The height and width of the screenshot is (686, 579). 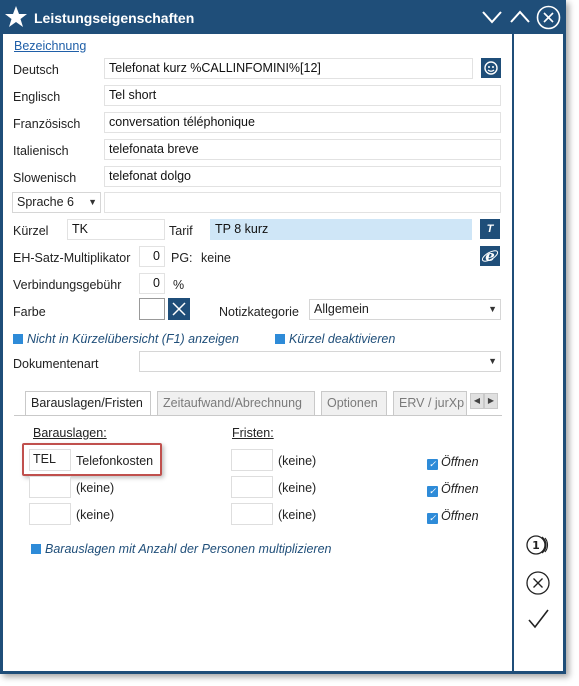 What do you see at coordinates (179, 285) in the screenshot?
I see `verbindung-unit: %` at bounding box center [179, 285].